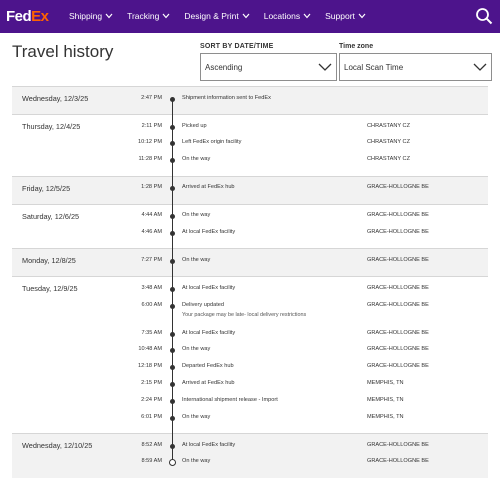 The image size is (500, 478). I want to click on sort-label: SORT BY DATE/TIME, so click(237, 46).